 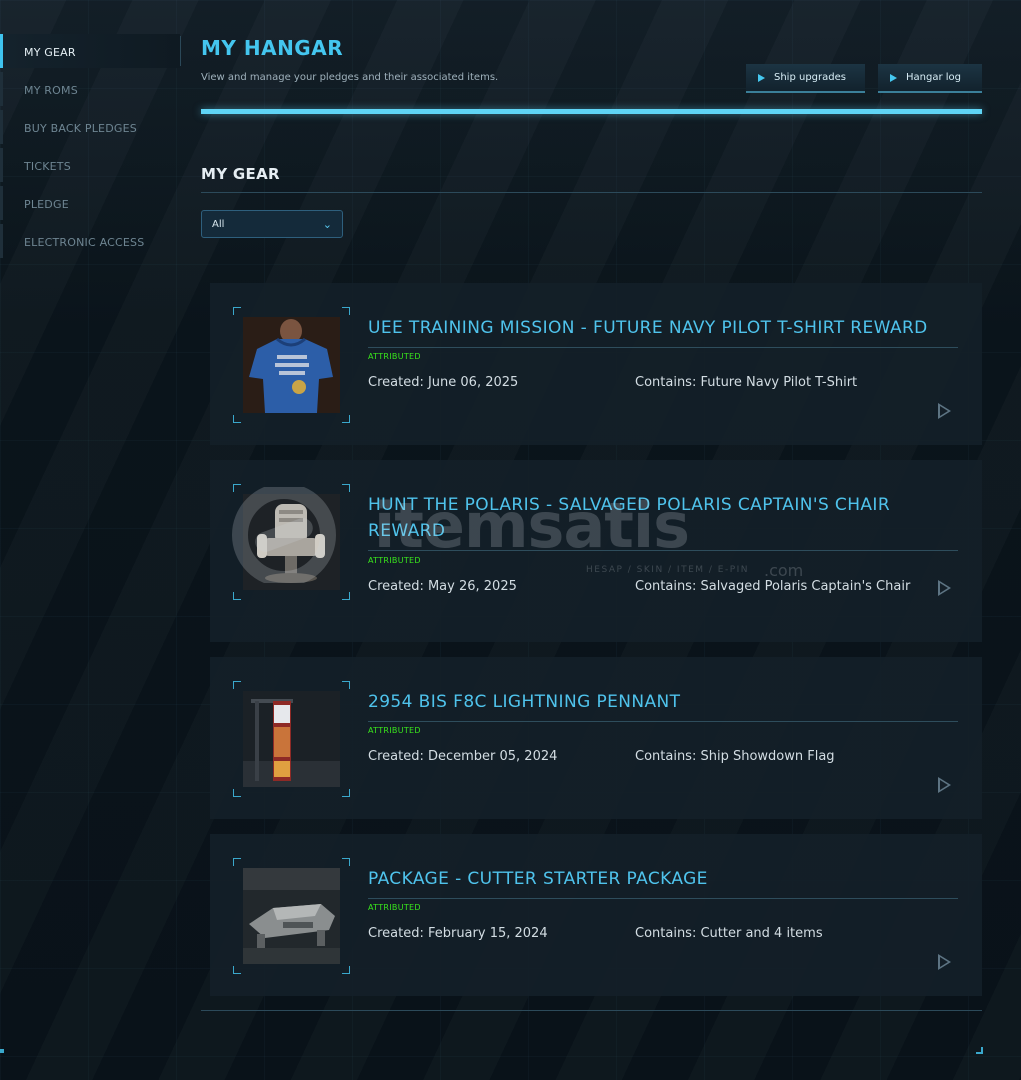 I want to click on sidebar-divider, so click(x=180, y=51).